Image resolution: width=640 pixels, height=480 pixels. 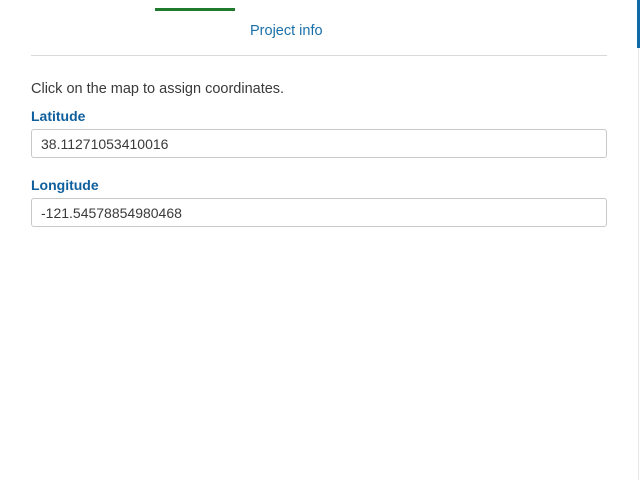 What do you see at coordinates (195, 9) in the screenshot?
I see `active-tab-indicator` at bounding box center [195, 9].